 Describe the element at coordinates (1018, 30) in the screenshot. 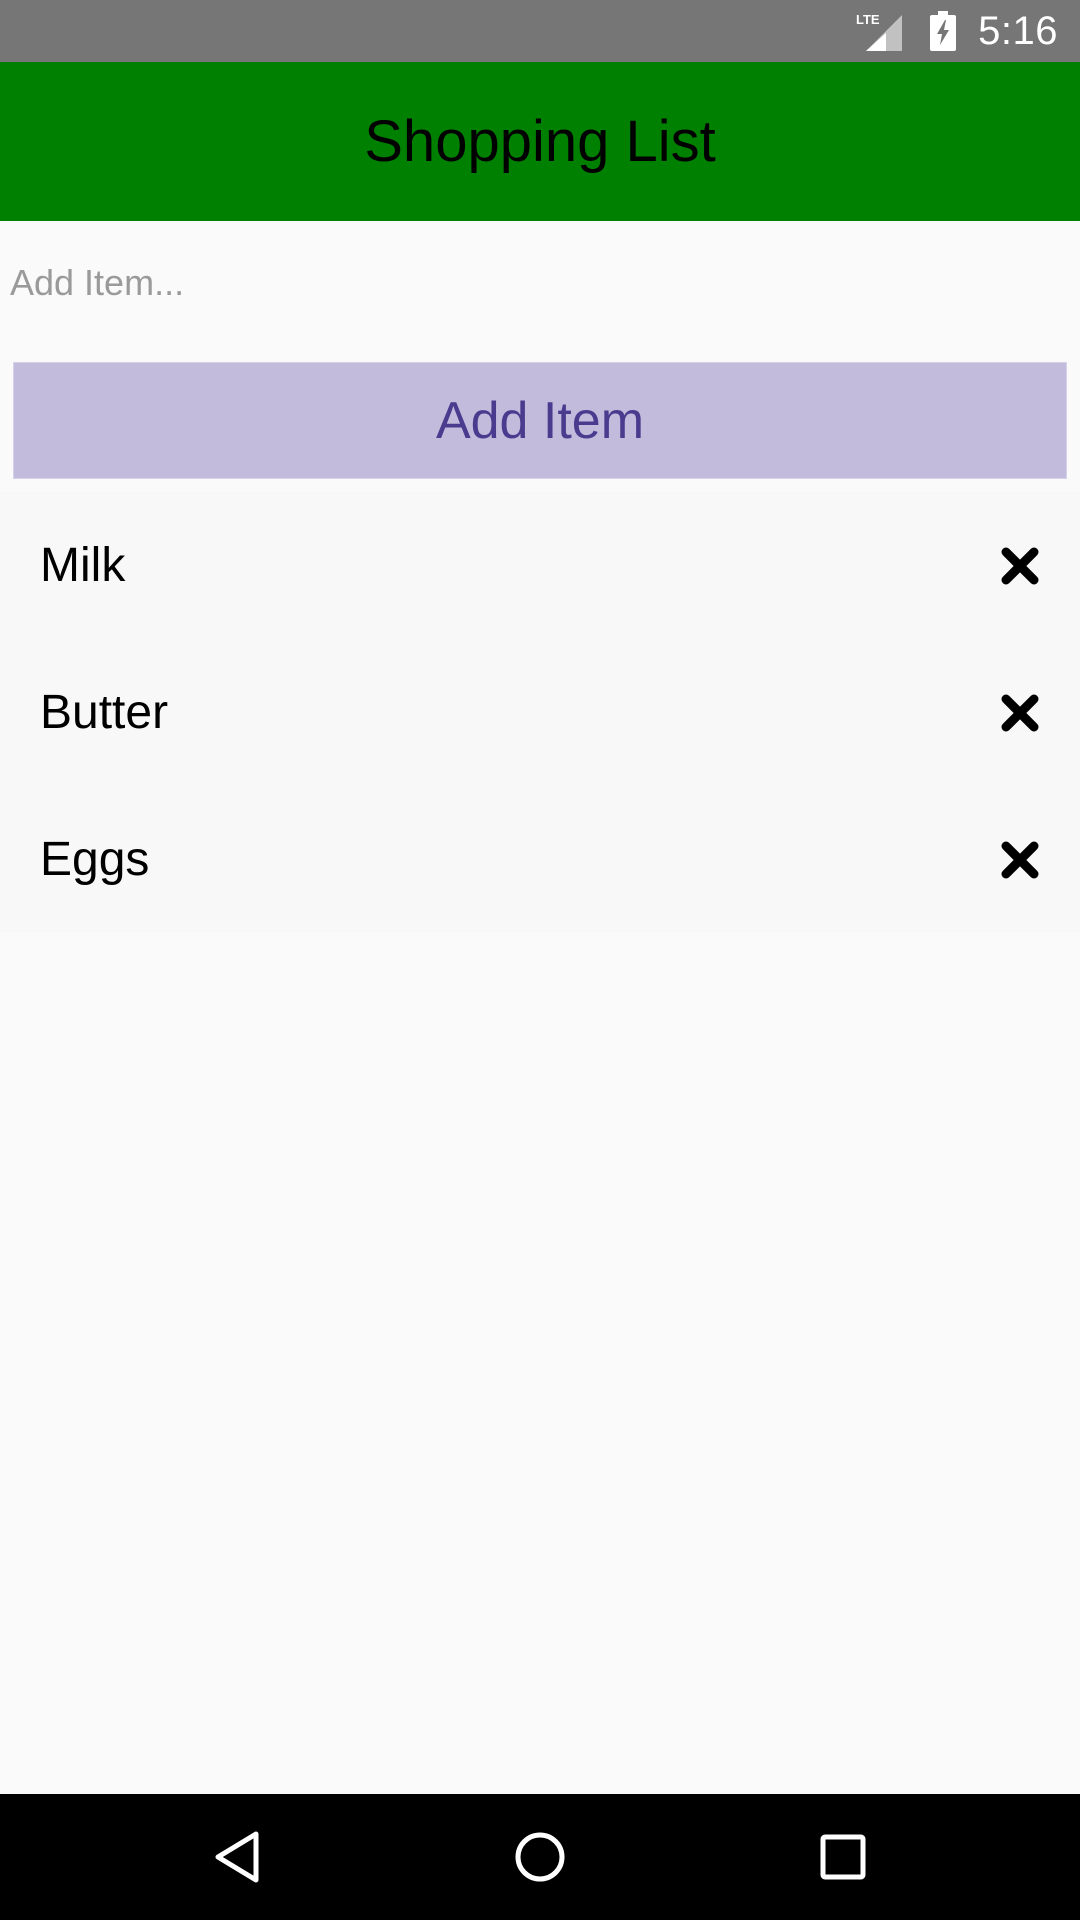

I see `status-time: 5:16` at that location.